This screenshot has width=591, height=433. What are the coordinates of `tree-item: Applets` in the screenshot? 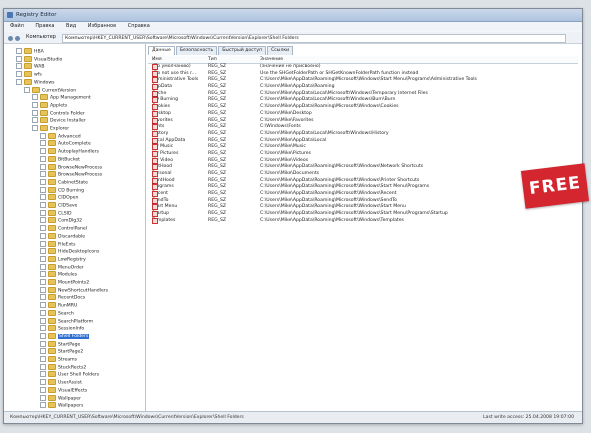 It's located at (49, 104).